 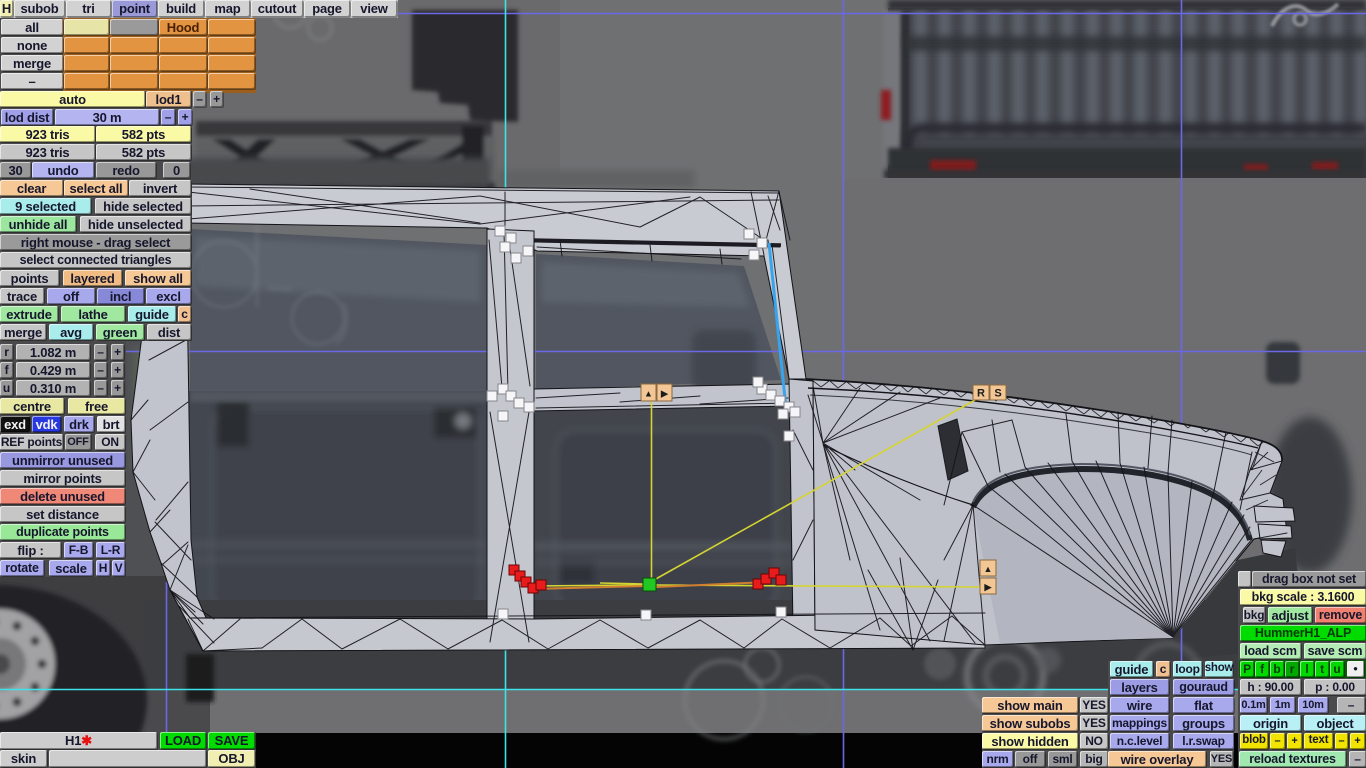 I want to click on svg-text: S, so click(x=997, y=394).